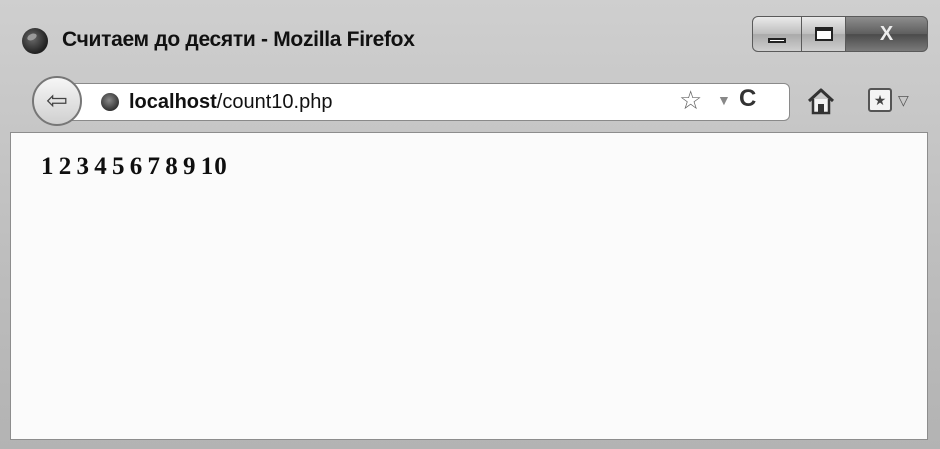 This screenshot has height=449, width=940. What do you see at coordinates (110, 102) in the screenshot?
I see `globe-icon` at bounding box center [110, 102].